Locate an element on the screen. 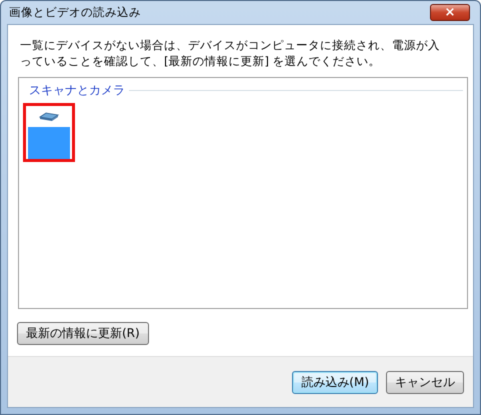 Image resolution: width=481 pixels, height=415 pixels. window-title: 画像とビデオの読み込み is located at coordinates (74, 12).